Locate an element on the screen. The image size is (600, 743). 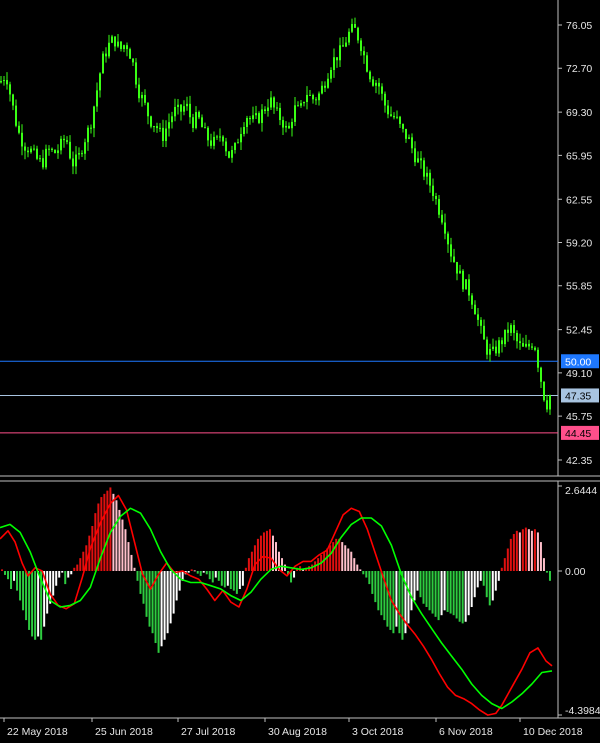
price-level-badges: 50.00 47.35 44.45 is located at coordinates (580, 397).